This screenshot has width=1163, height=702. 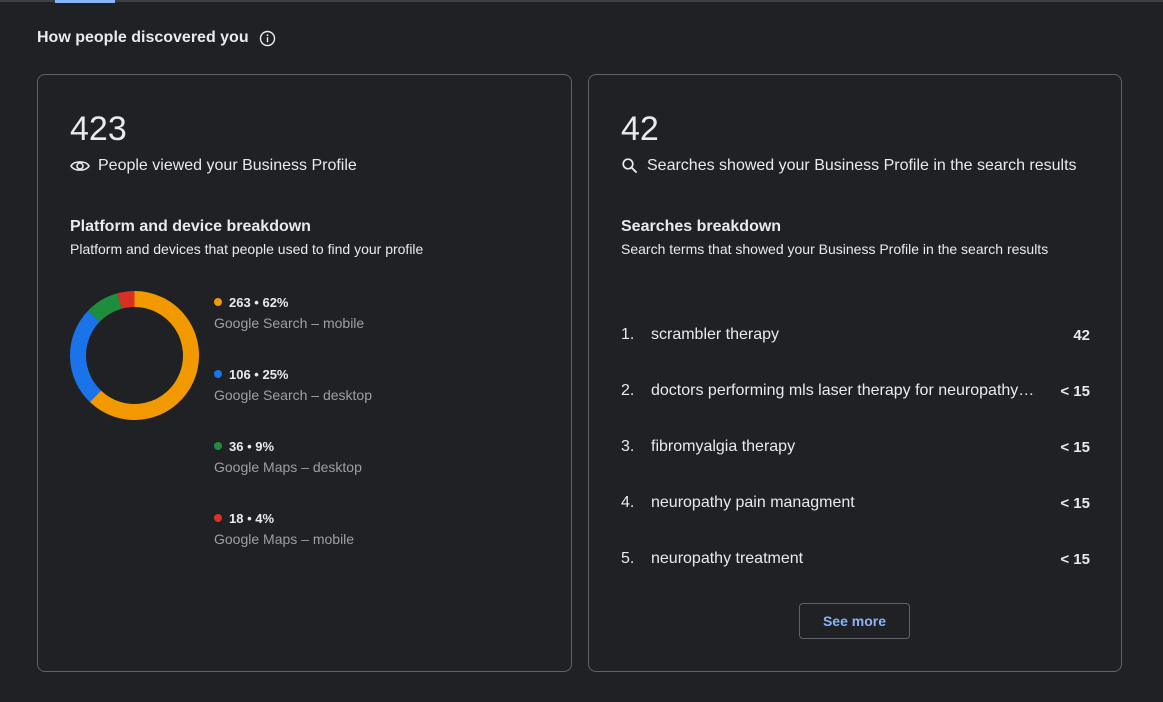 I want to click on search-rank: 5., so click(x=628, y=558).